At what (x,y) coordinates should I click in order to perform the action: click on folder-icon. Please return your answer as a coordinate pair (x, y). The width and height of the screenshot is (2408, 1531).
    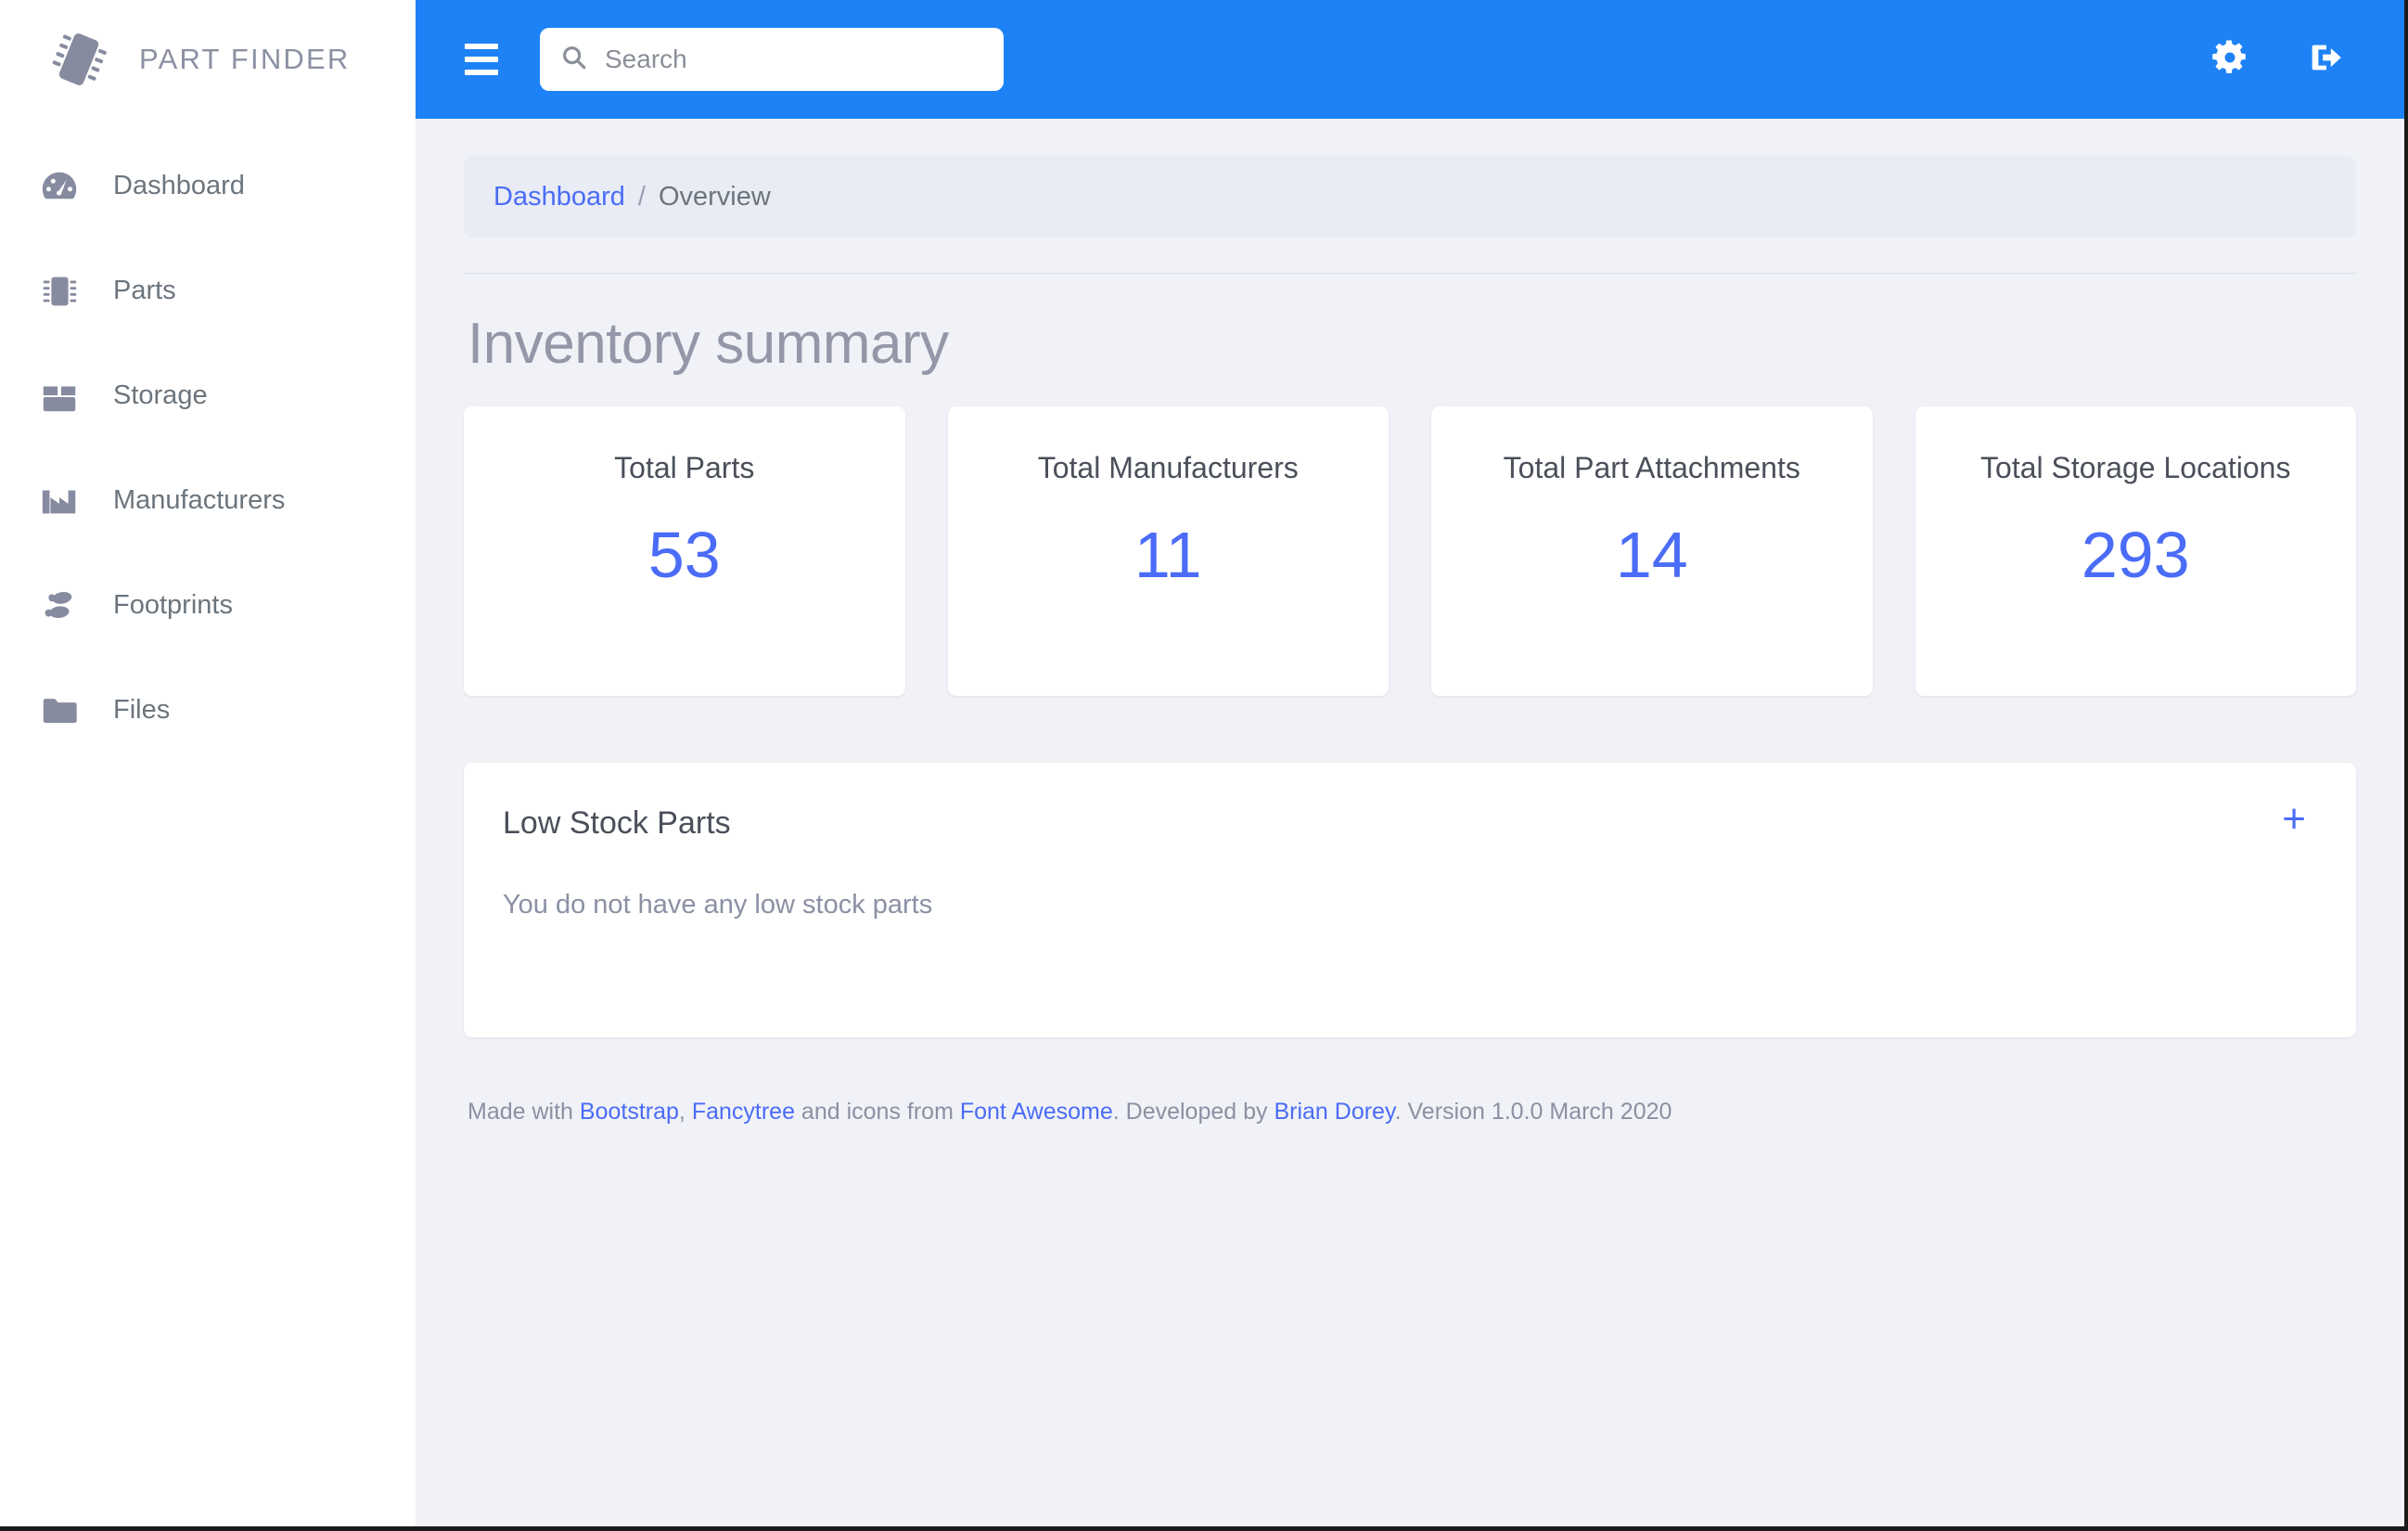
    Looking at the image, I should click on (59, 710).